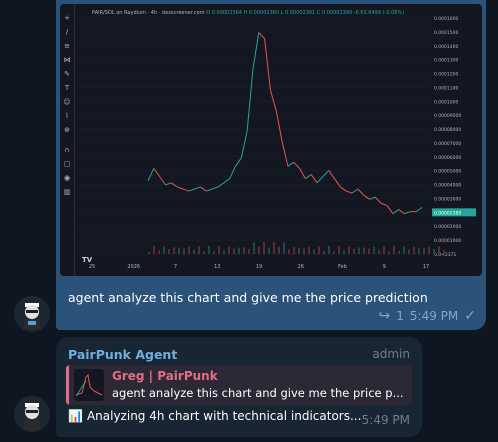 The width and height of the screenshot is (498, 442). What do you see at coordinates (384, 267) in the screenshot?
I see `x-tick-label: 9` at bounding box center [384, 267].